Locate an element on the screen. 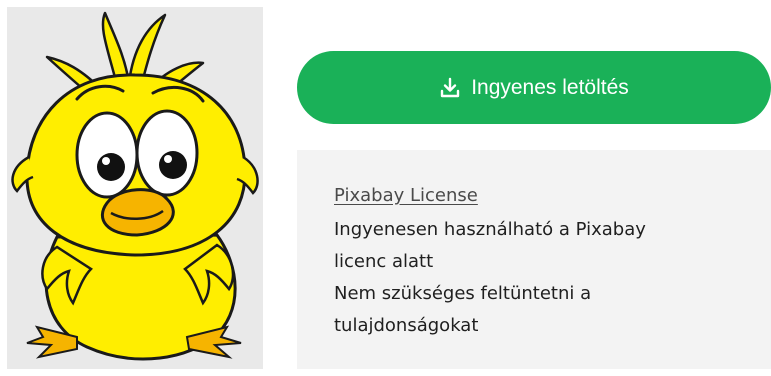  license-text-line: Nem szükséges feltüntetni a is located at coordinates (463, 293).